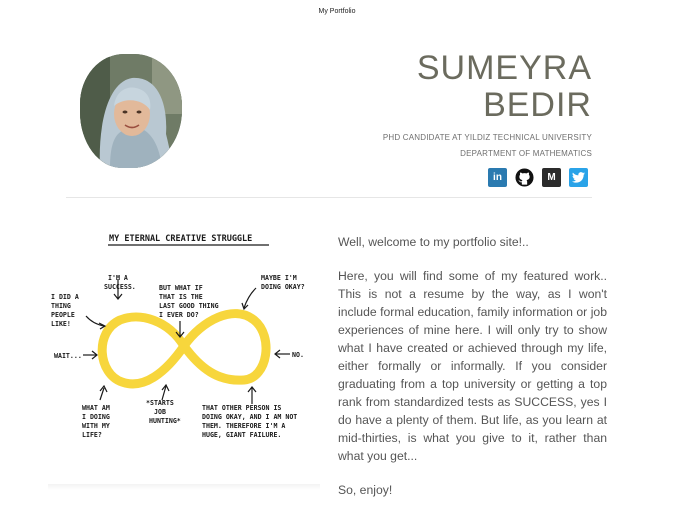 The height and width of the screenshot is (526, 674). I want to click on label-other-4: HUGE, GIANT FAILURE., so click(241, 435).